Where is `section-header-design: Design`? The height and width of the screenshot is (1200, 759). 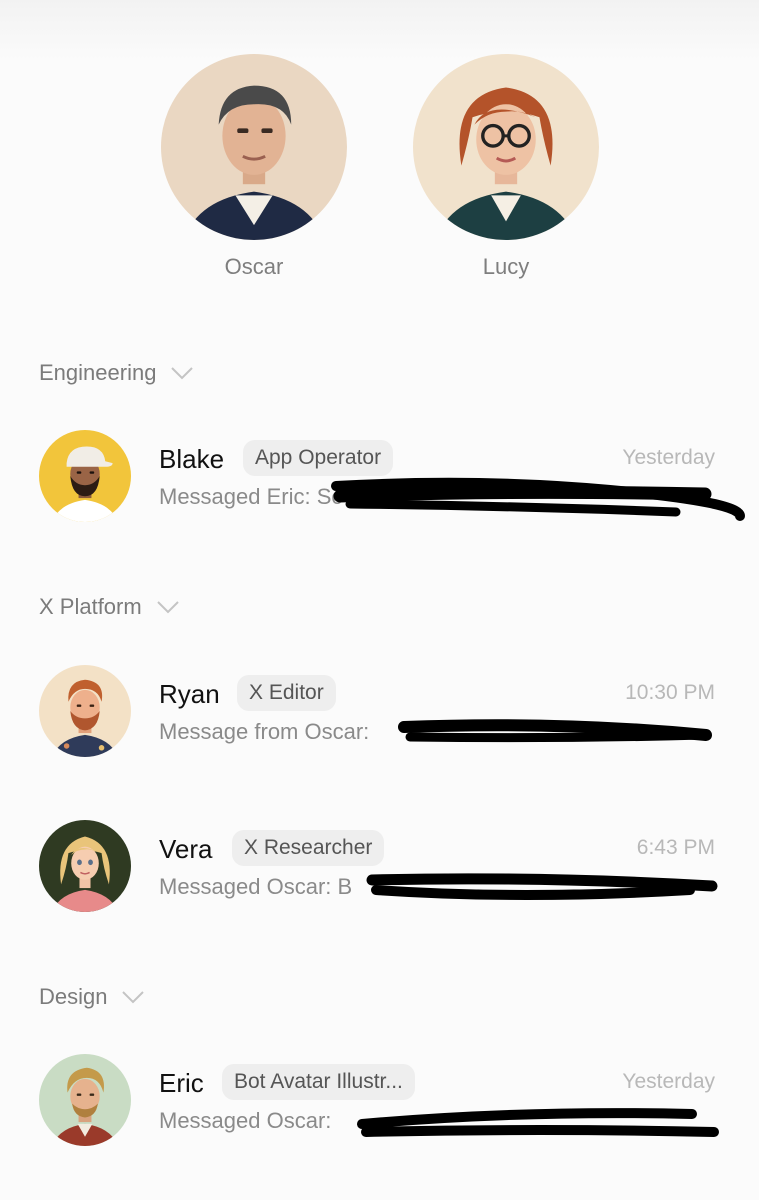
section-header-design: Design is located at coordinates (92, 997).